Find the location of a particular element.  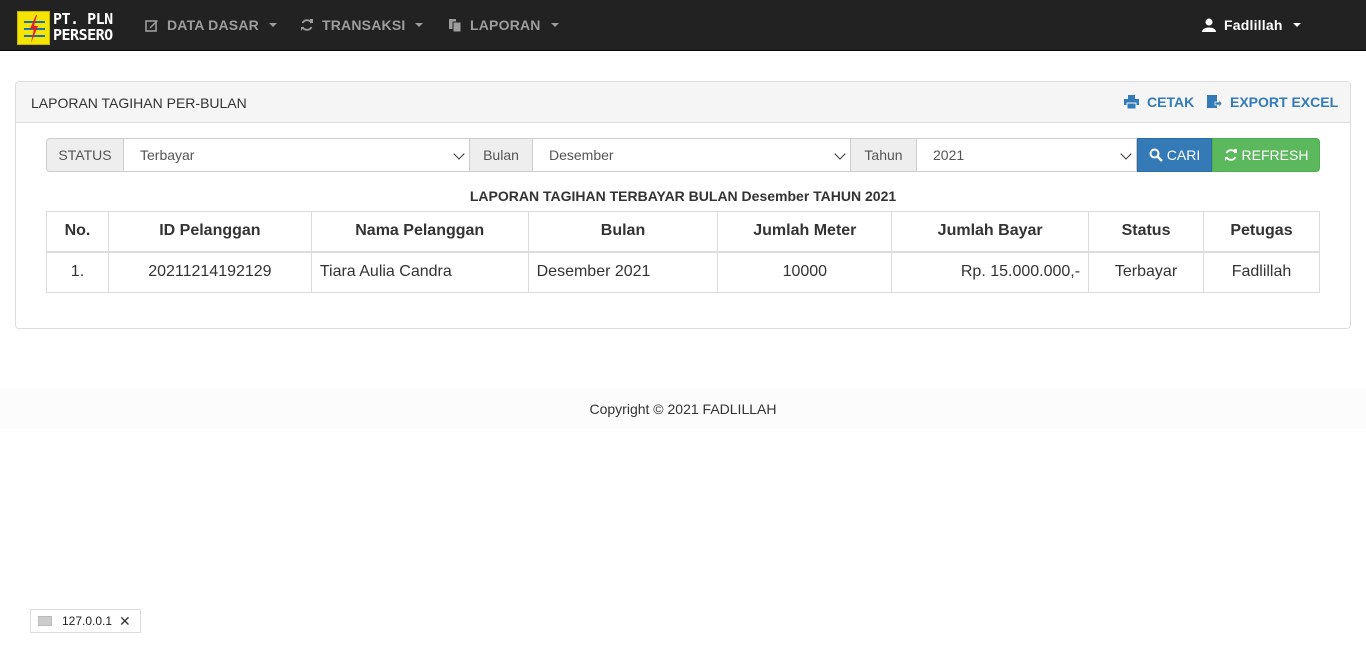

year-select: 2021 is located at coordinates (1027, 155).